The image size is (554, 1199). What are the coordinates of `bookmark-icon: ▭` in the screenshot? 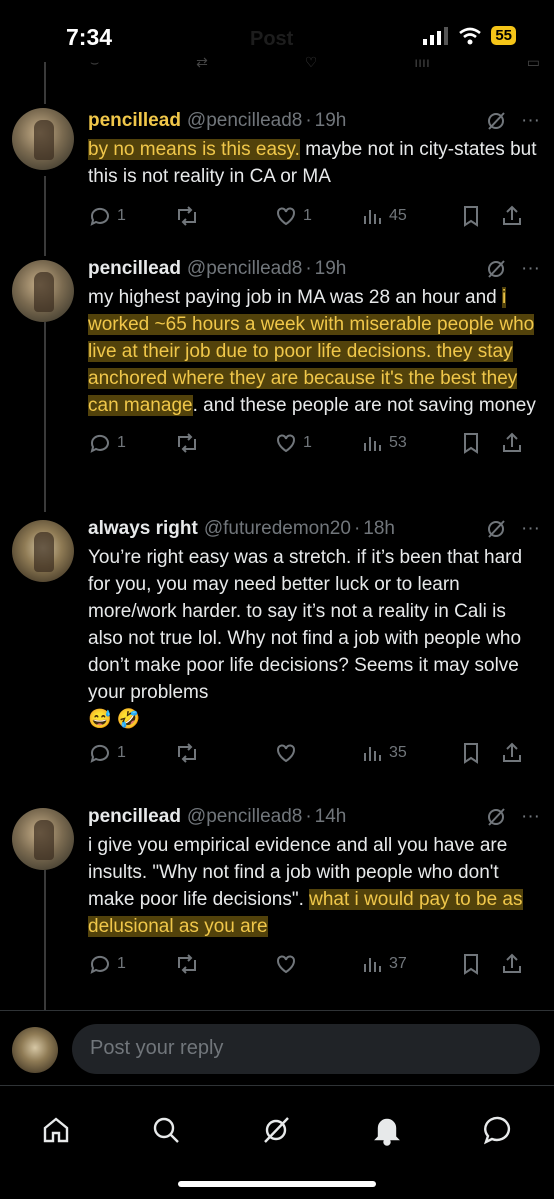 It's located at (533, 62).